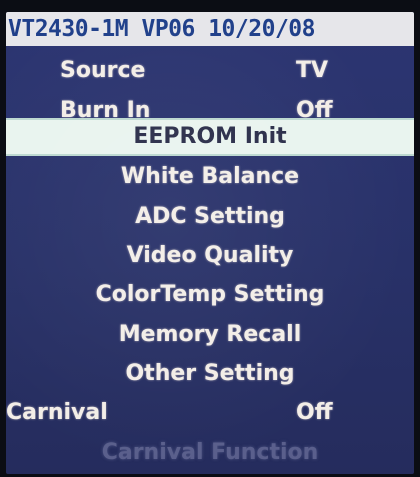 This screenshot has height=477, width=420. Describe the element at coordinates (314, 412) in the screenshot. I see `carnival-value: Off` at that location.